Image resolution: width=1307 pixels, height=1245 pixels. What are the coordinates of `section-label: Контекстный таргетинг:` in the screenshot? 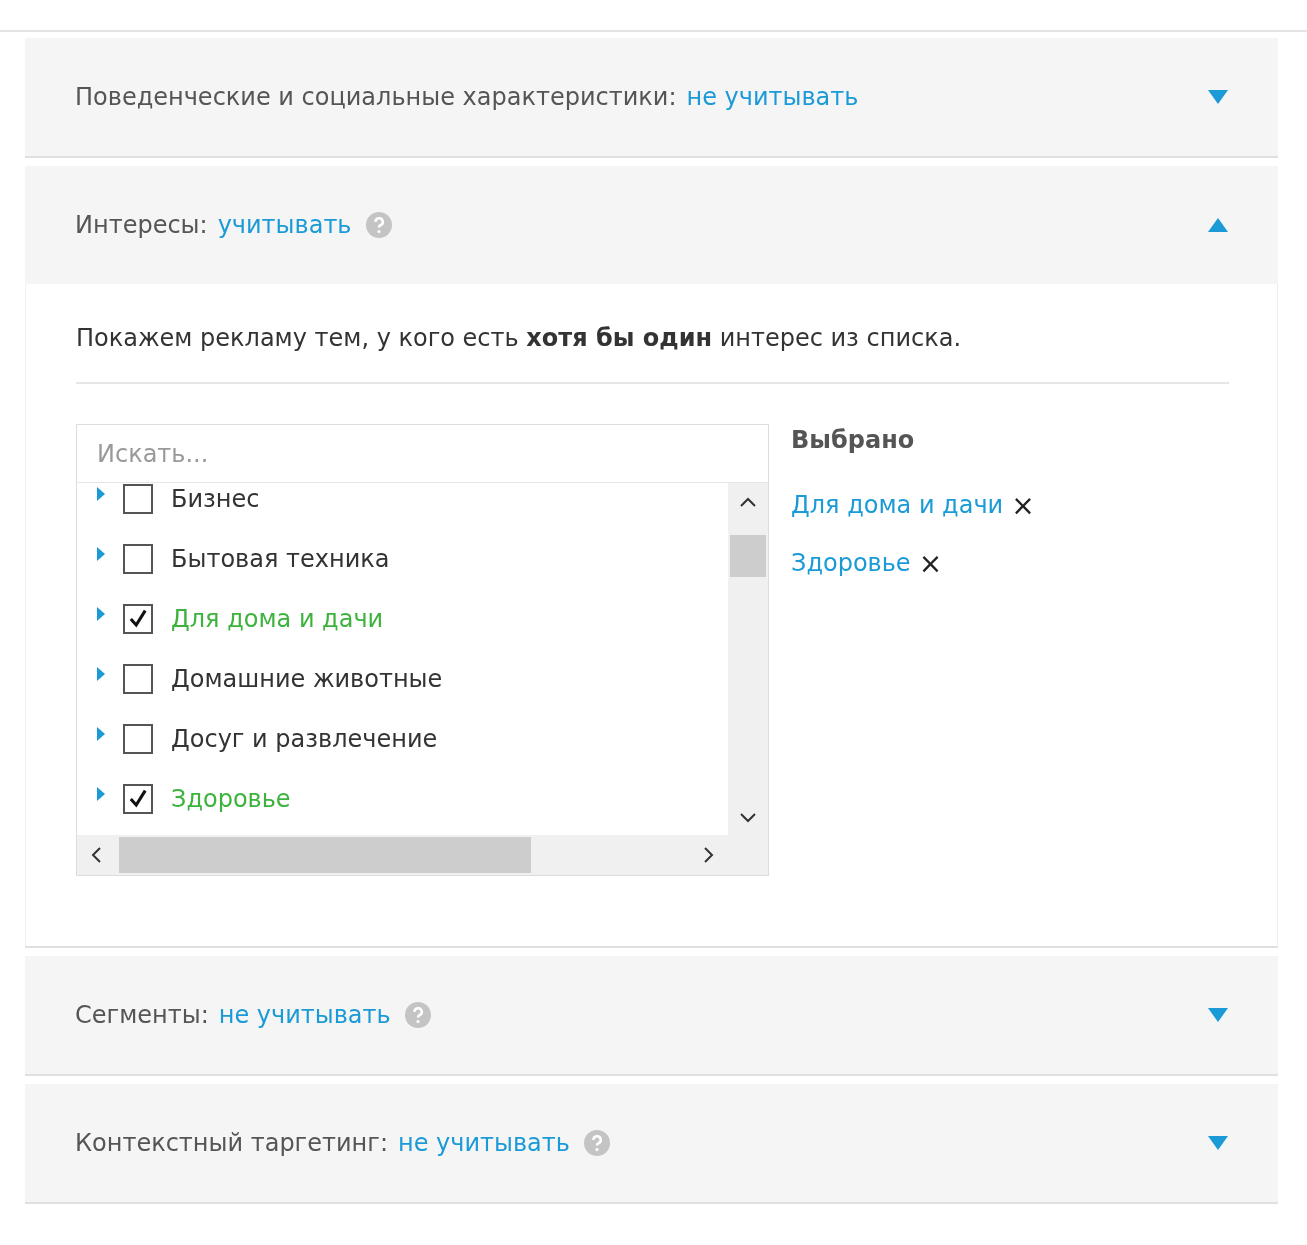 It's located at (231, 1143).